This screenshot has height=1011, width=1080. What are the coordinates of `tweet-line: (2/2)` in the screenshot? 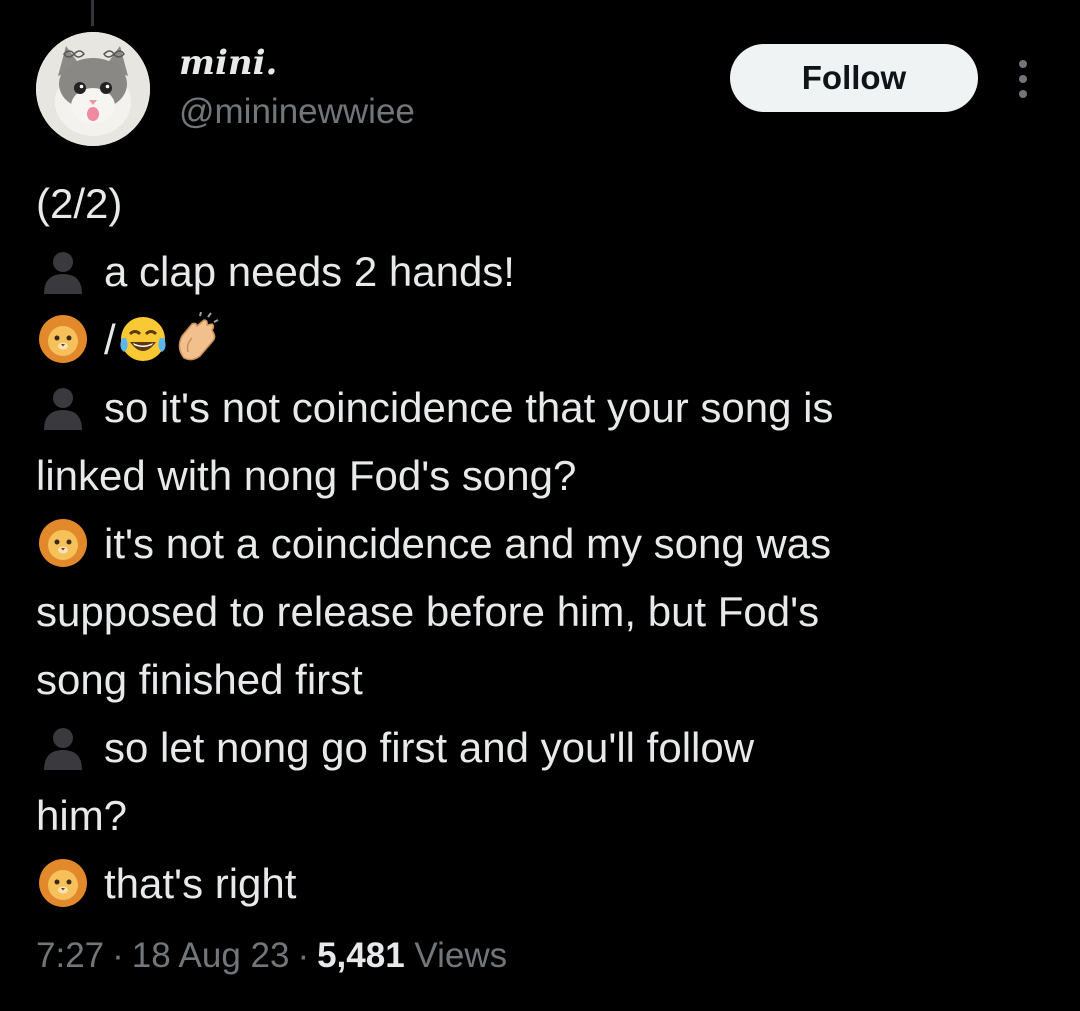 It's located at (541, 204).